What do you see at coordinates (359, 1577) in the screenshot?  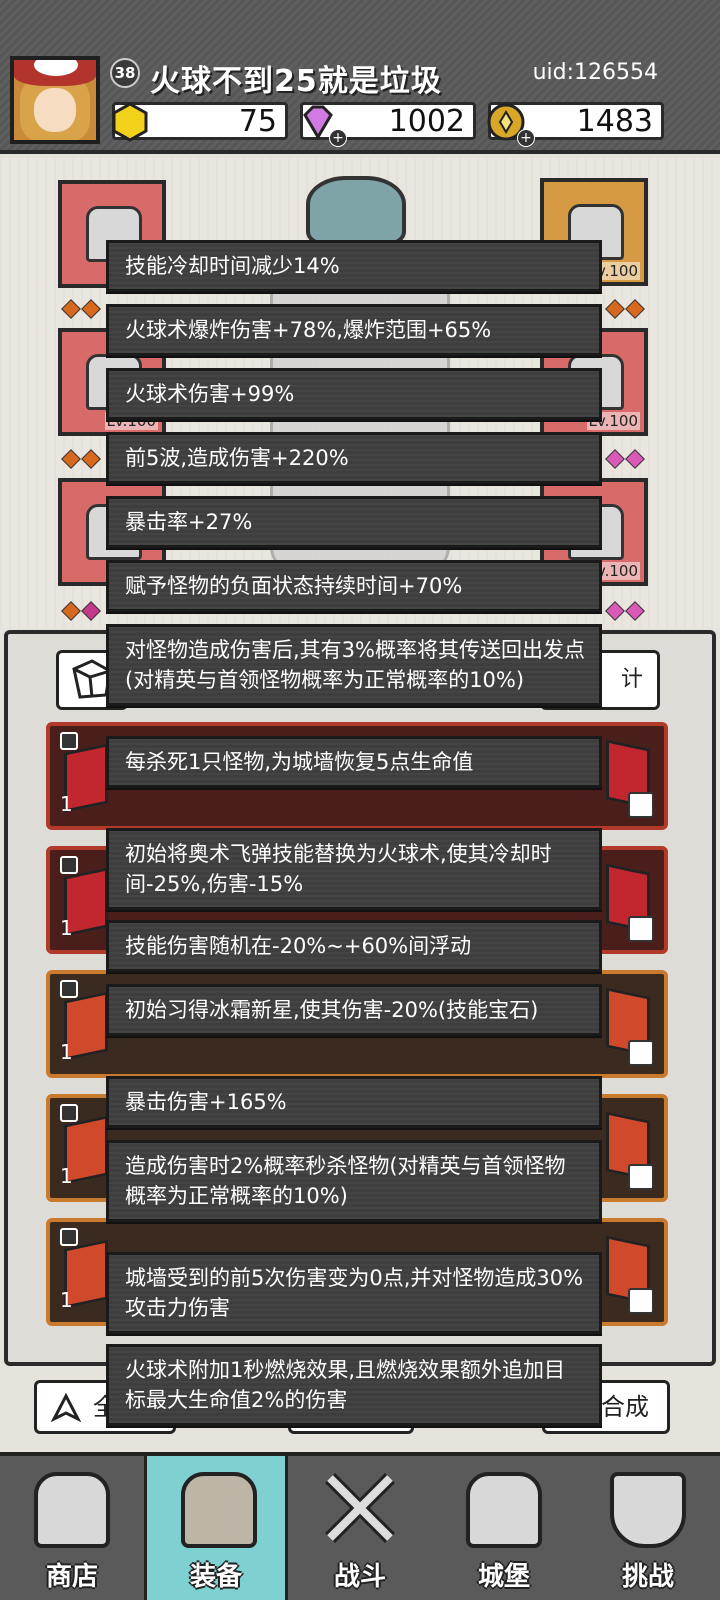 I see `nav-battle-label: 战斗` at bounding box center [359, 1577].